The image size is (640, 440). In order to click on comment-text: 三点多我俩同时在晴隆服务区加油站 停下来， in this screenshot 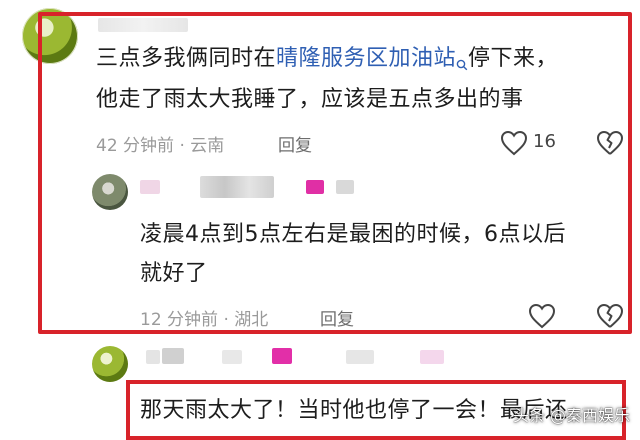, I will do `click(356, 62)`.